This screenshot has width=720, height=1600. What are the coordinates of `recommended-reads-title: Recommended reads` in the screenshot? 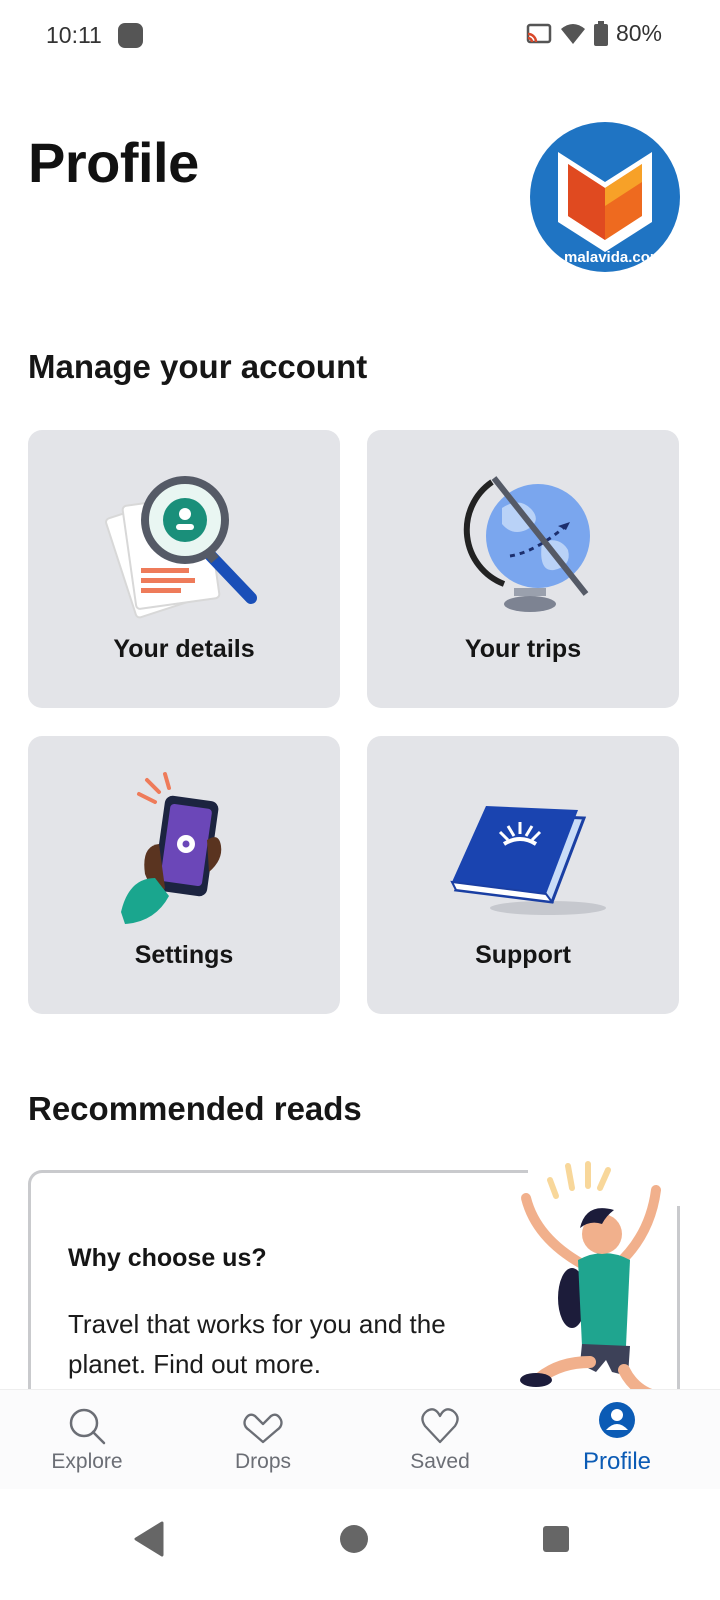 It's located at (195, 1108).